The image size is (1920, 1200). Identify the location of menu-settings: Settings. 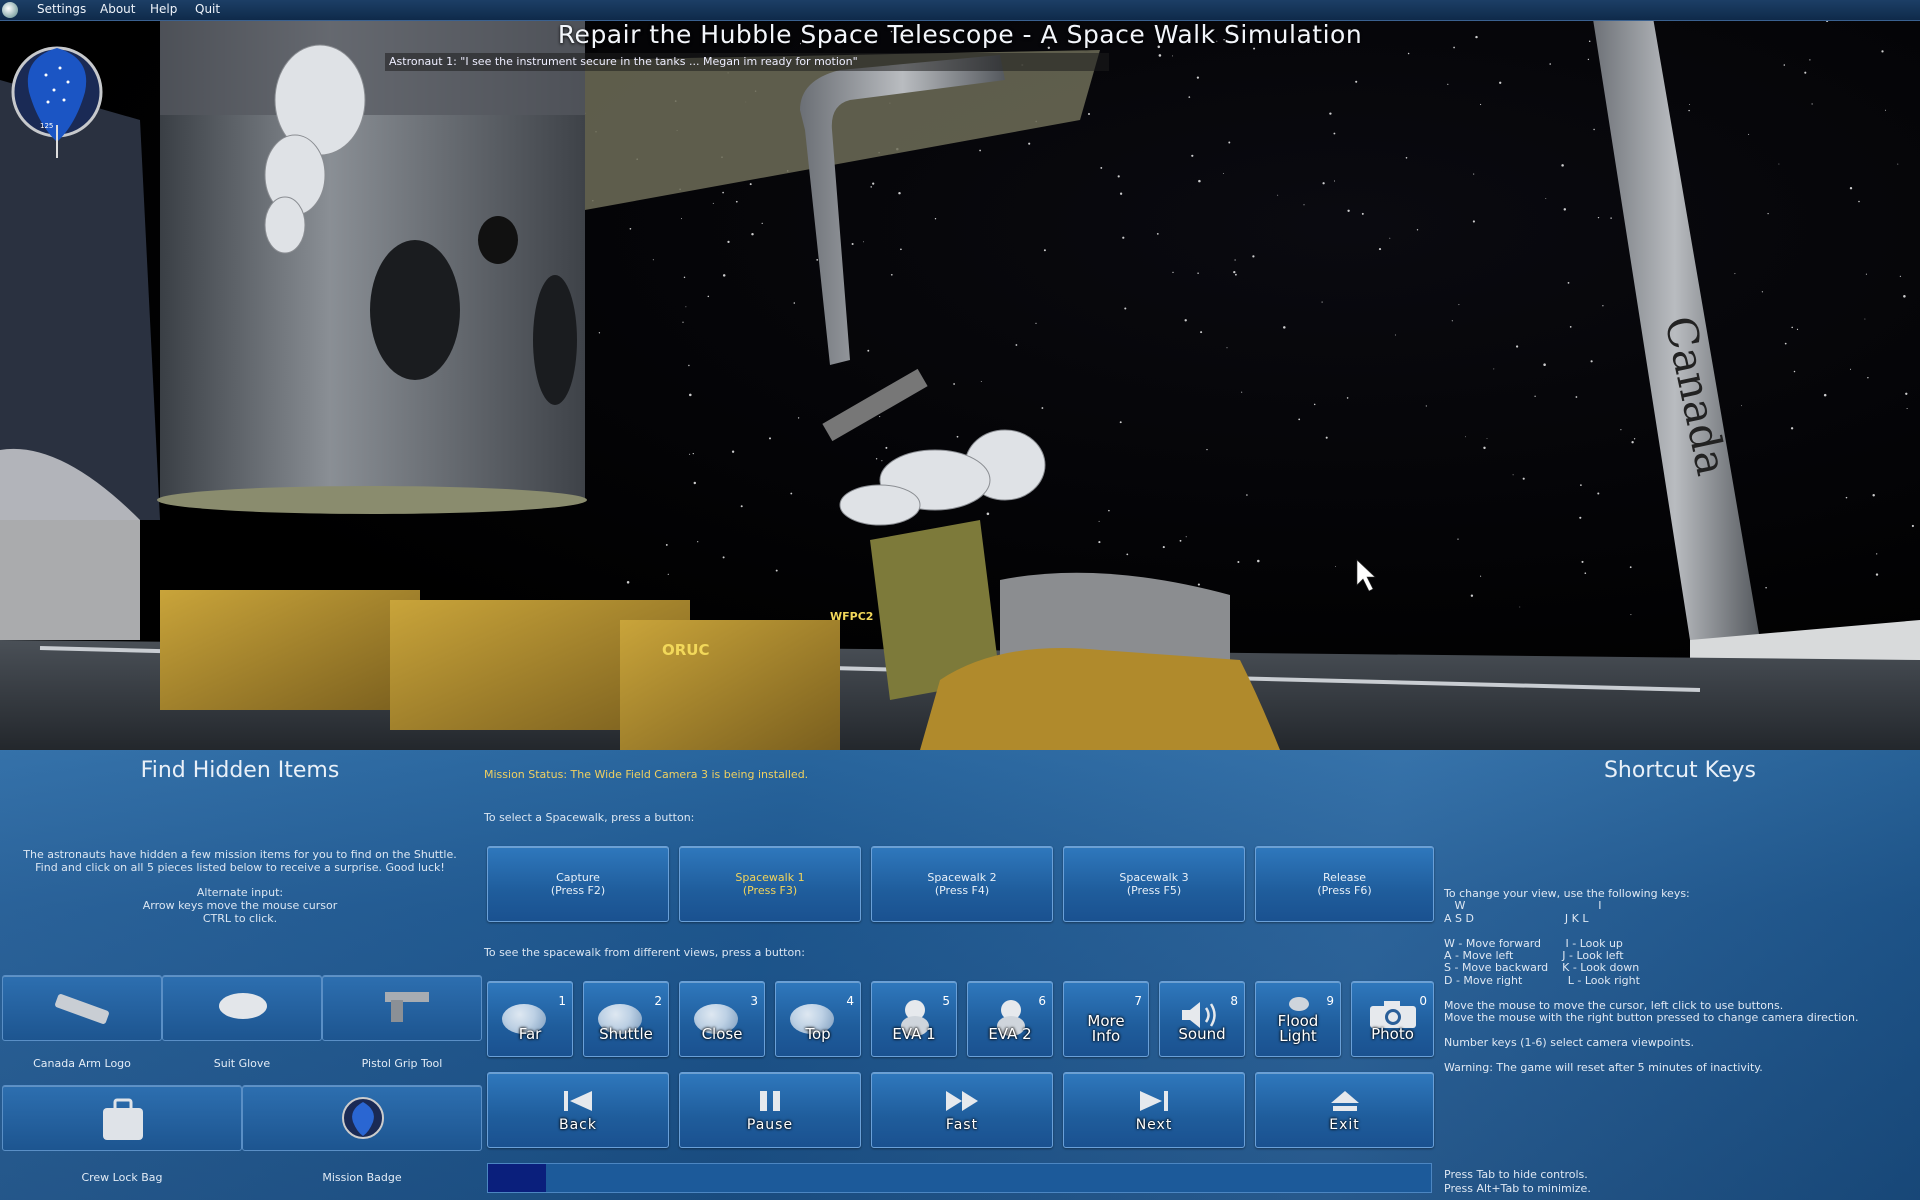
(61, 9).